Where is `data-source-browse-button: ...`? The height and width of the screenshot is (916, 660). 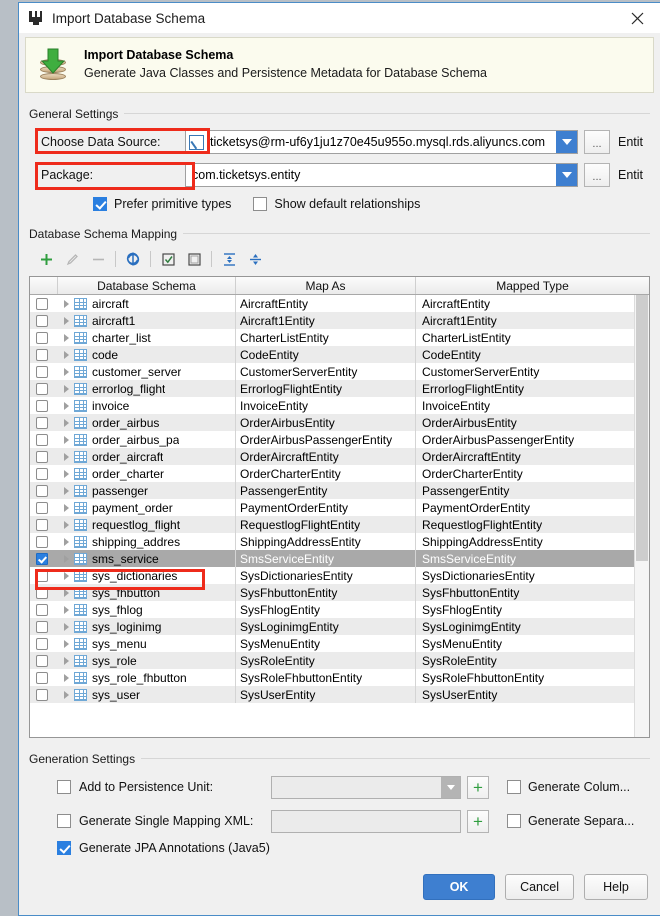
data-source-browse-button: ... is located at coordinates (597, 142).